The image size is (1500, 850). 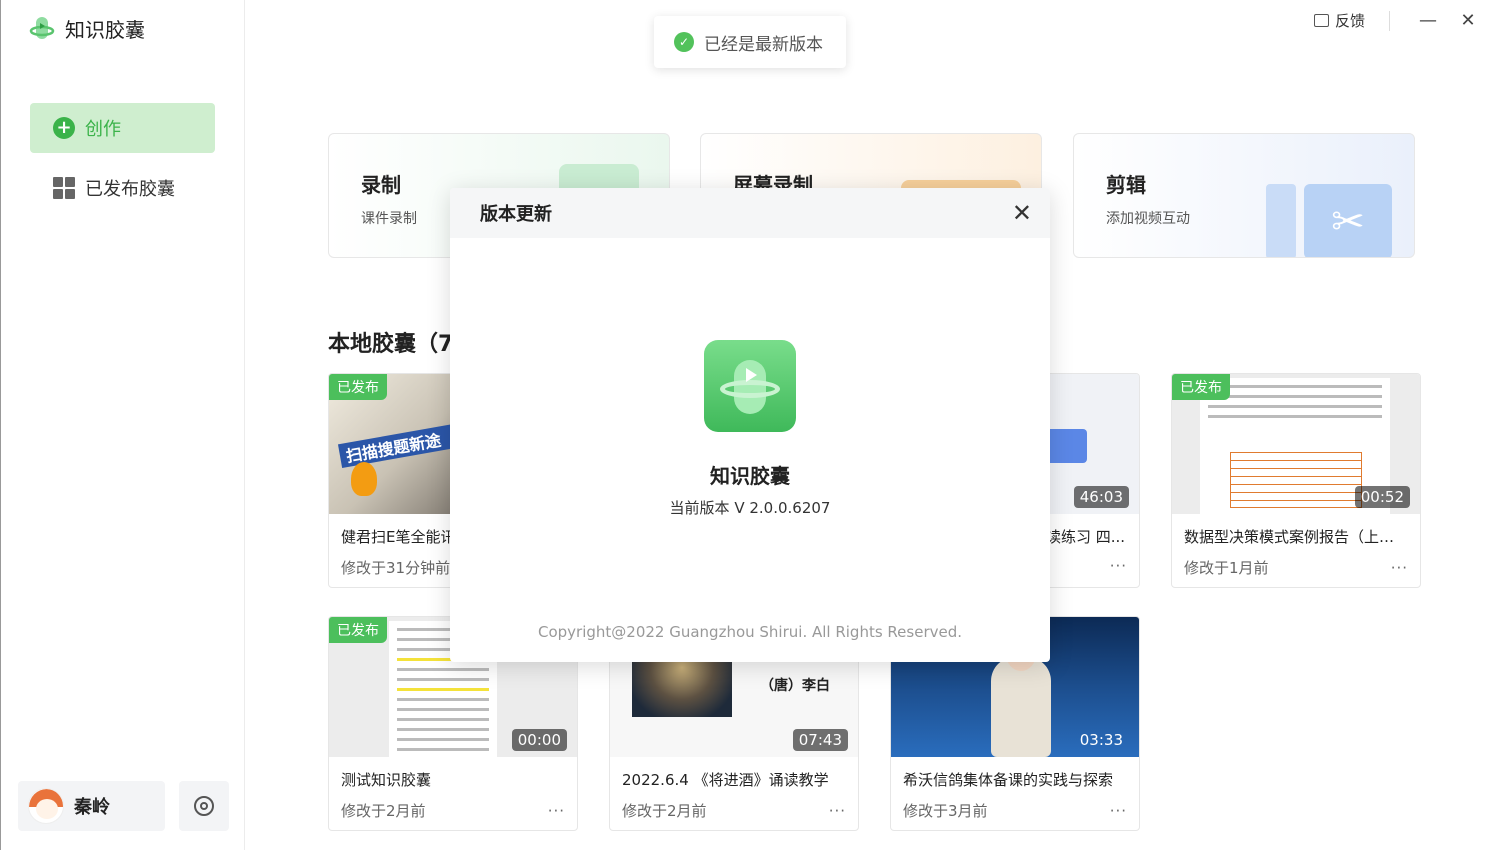 What do you see at coordinates (750, 213) in the screenshot?
I see `dialog-header: 版本更新 ✕` at bounding box center [750, 213].